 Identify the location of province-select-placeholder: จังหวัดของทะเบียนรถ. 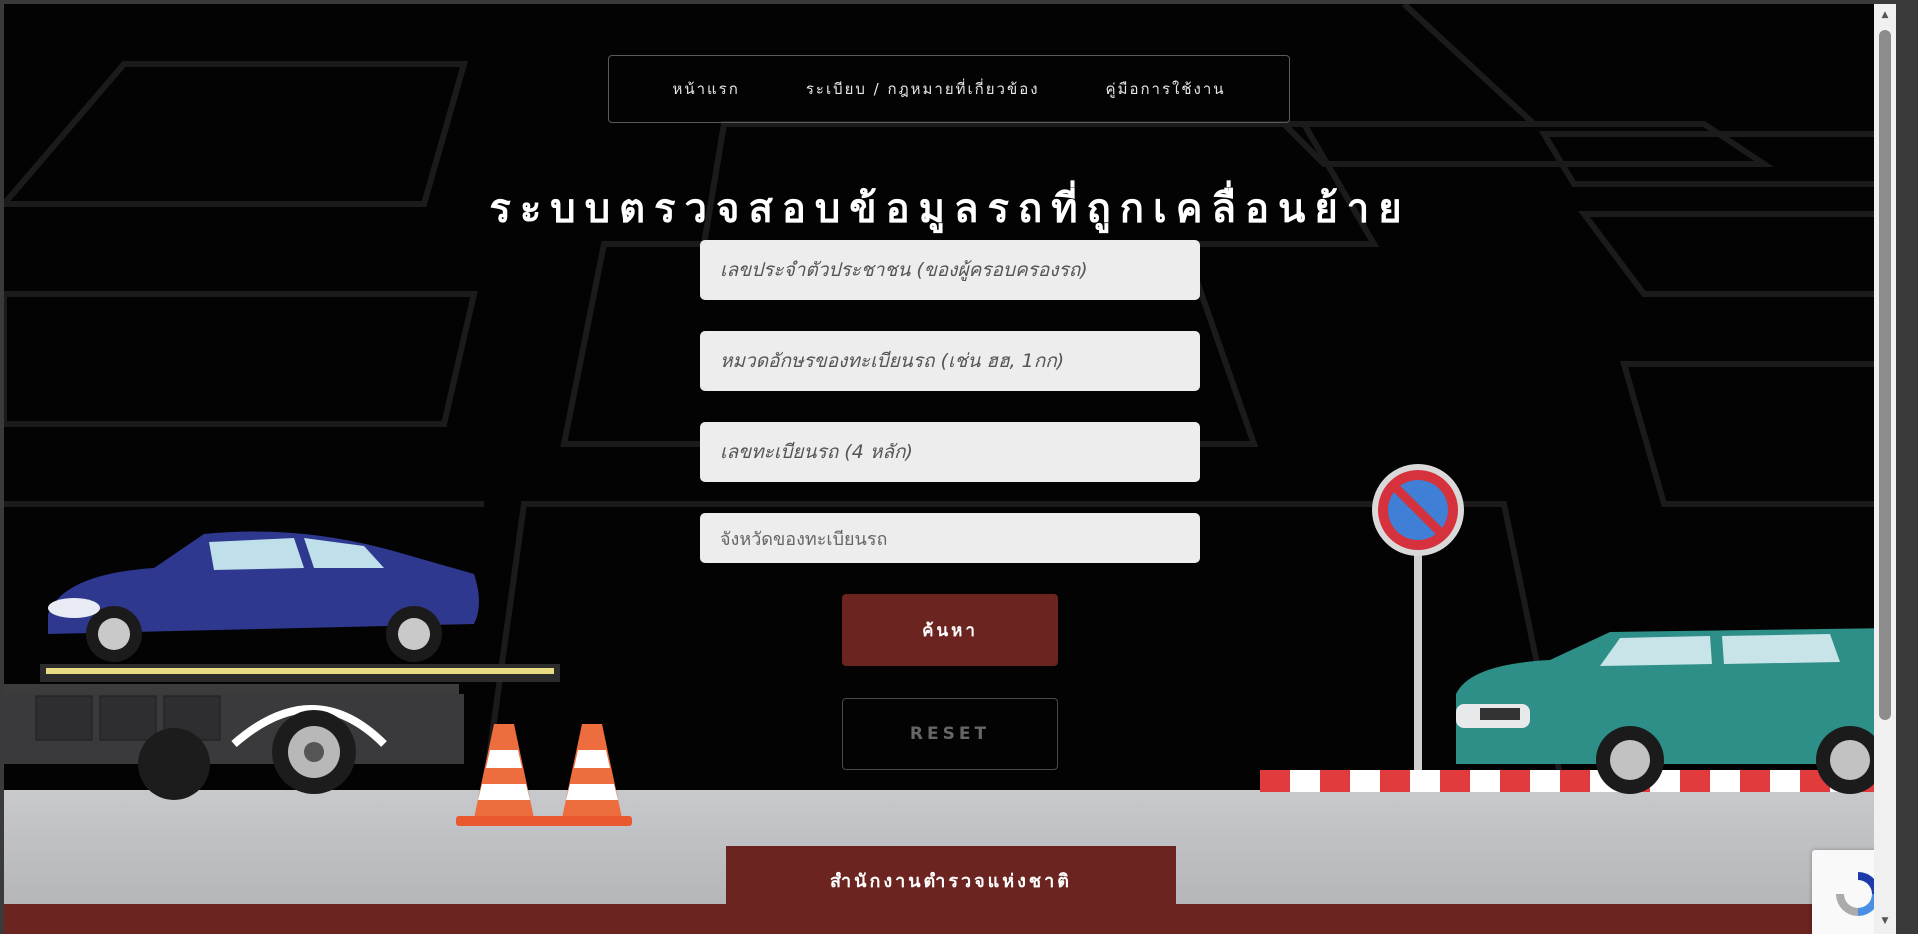
(804, 539).